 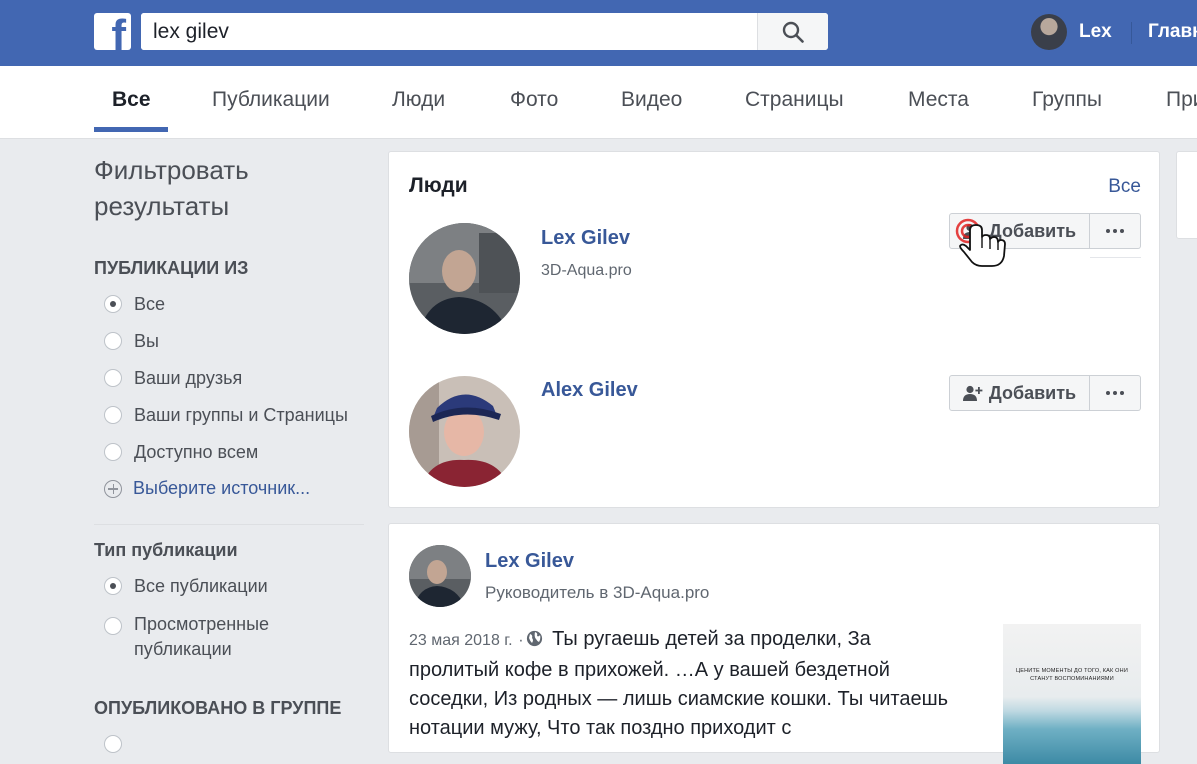 I want to click on filter-option-you: Вы, so click(x=131, y=341).